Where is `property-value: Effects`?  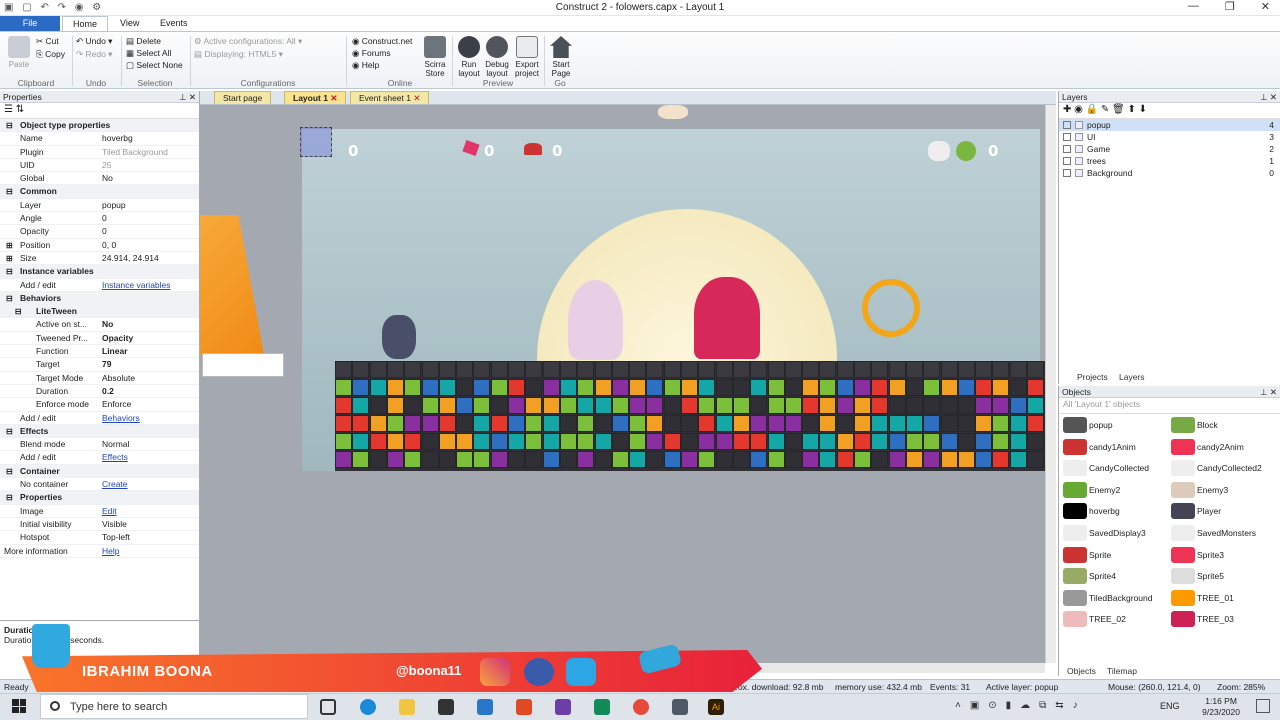 property-value: Effects is located at coordinates (115, 457).